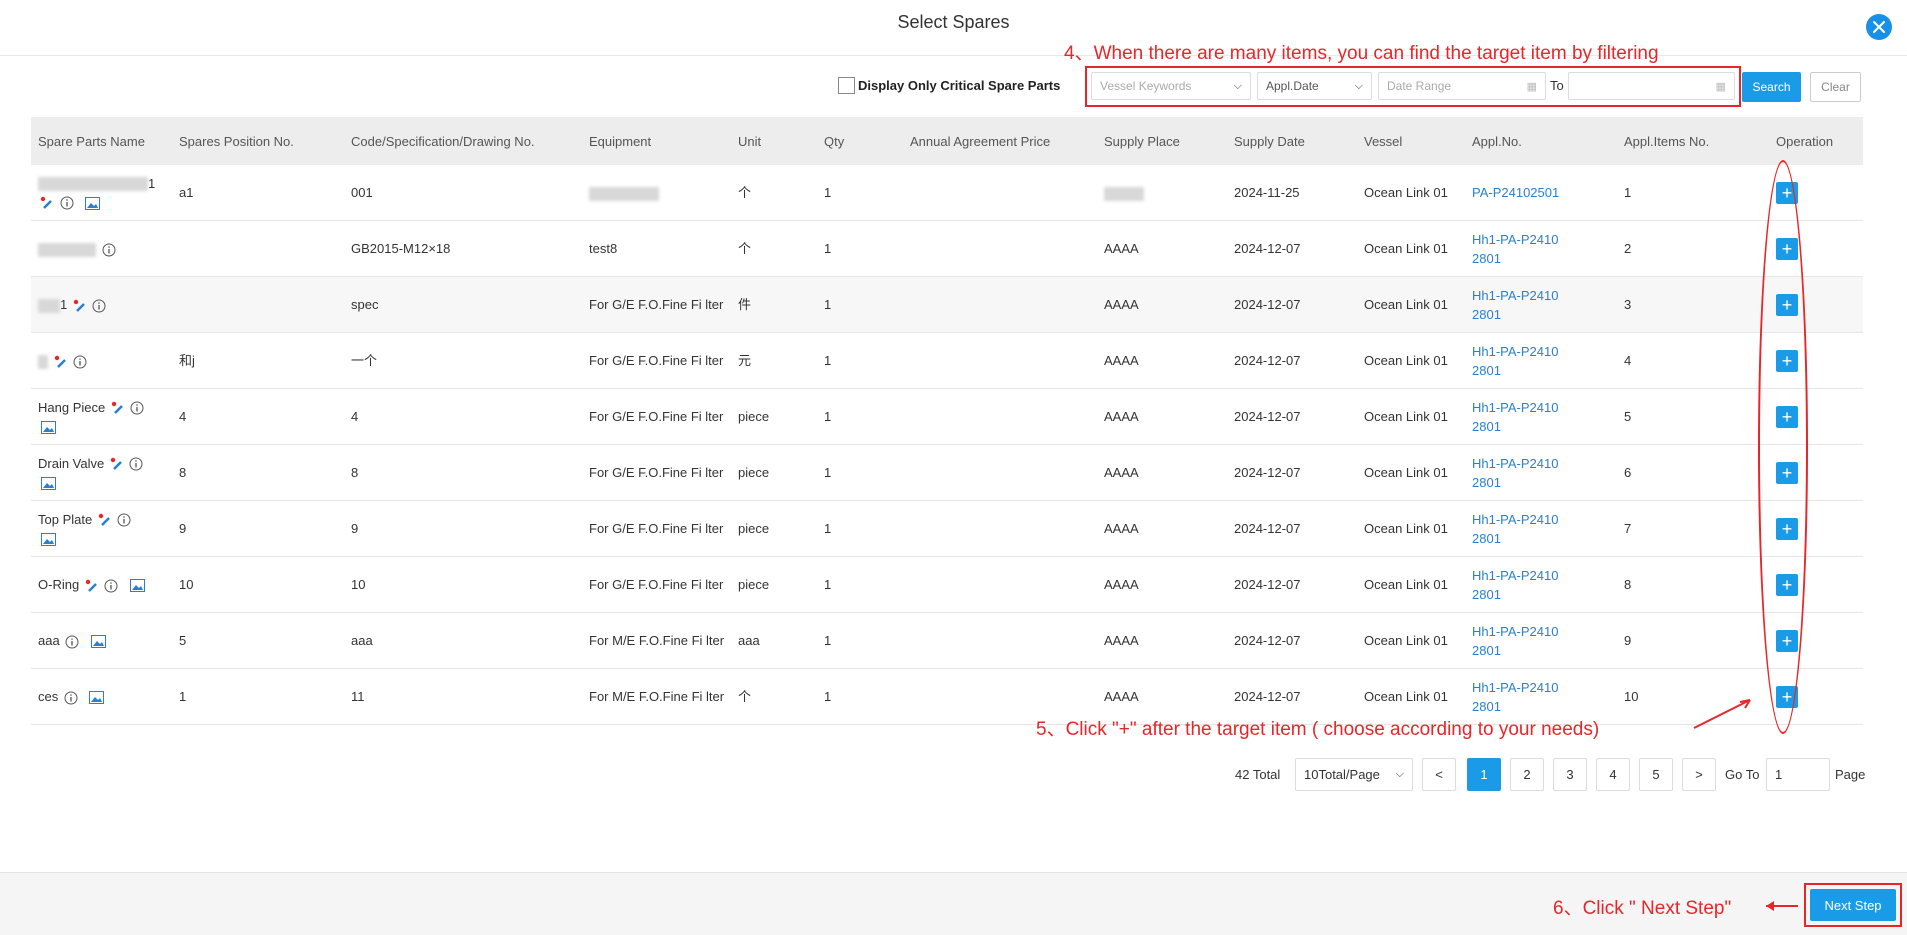  Describe the element at coordinates (1570, 774) in the screenshot. I see `page-button-3: 3` at that location.